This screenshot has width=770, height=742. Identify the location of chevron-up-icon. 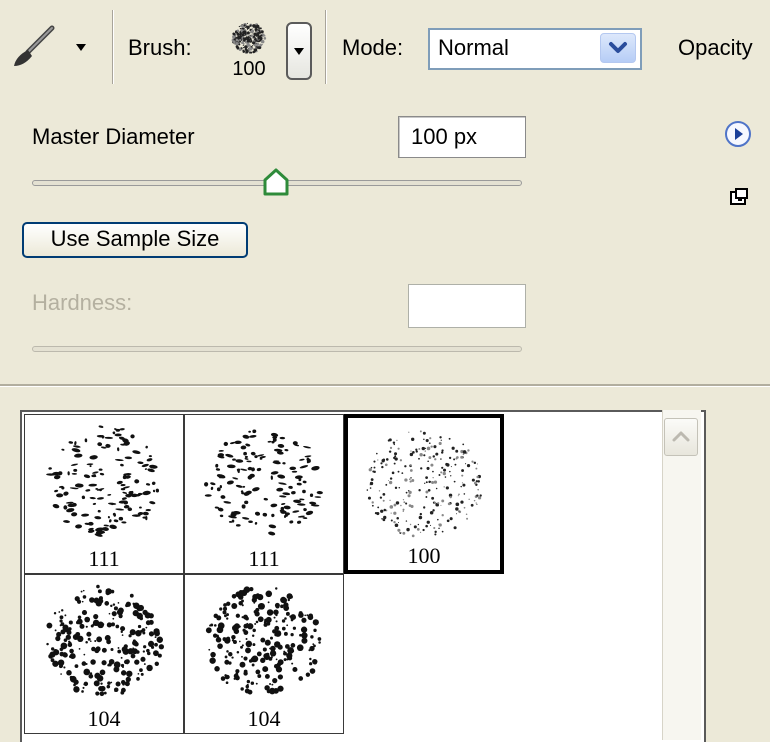
(681, 436).